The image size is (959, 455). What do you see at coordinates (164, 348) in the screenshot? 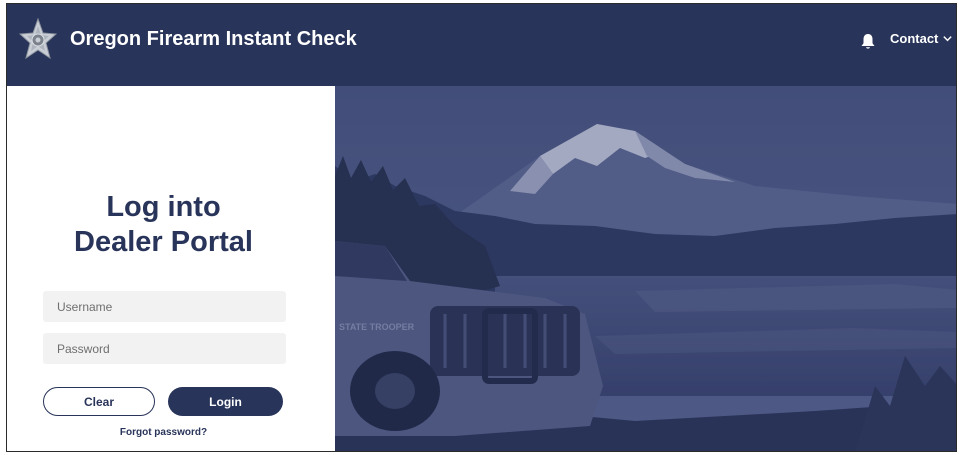
I see `password-input` at bounding box center [164, 348].